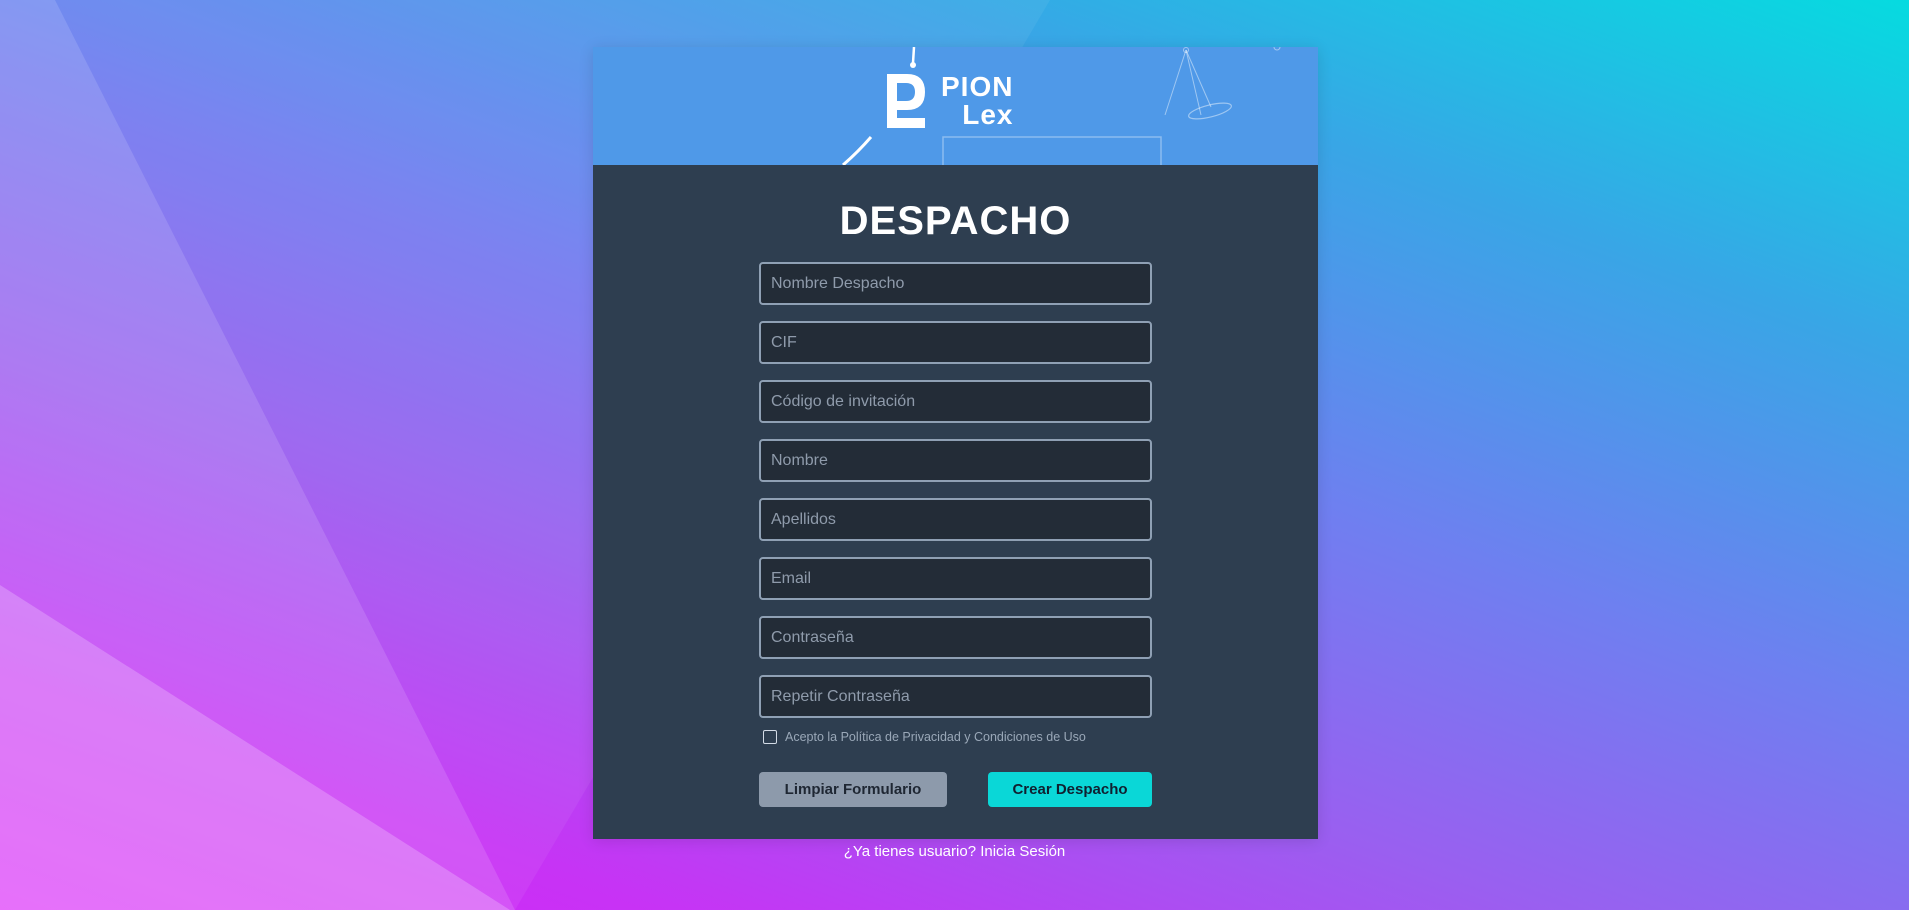 The width and height of the screenshot is (1909, 910). What do you see at coordinates (955, 696) in the screenshot?
I see `repeat-password-input` at bounding box center [955, 696].